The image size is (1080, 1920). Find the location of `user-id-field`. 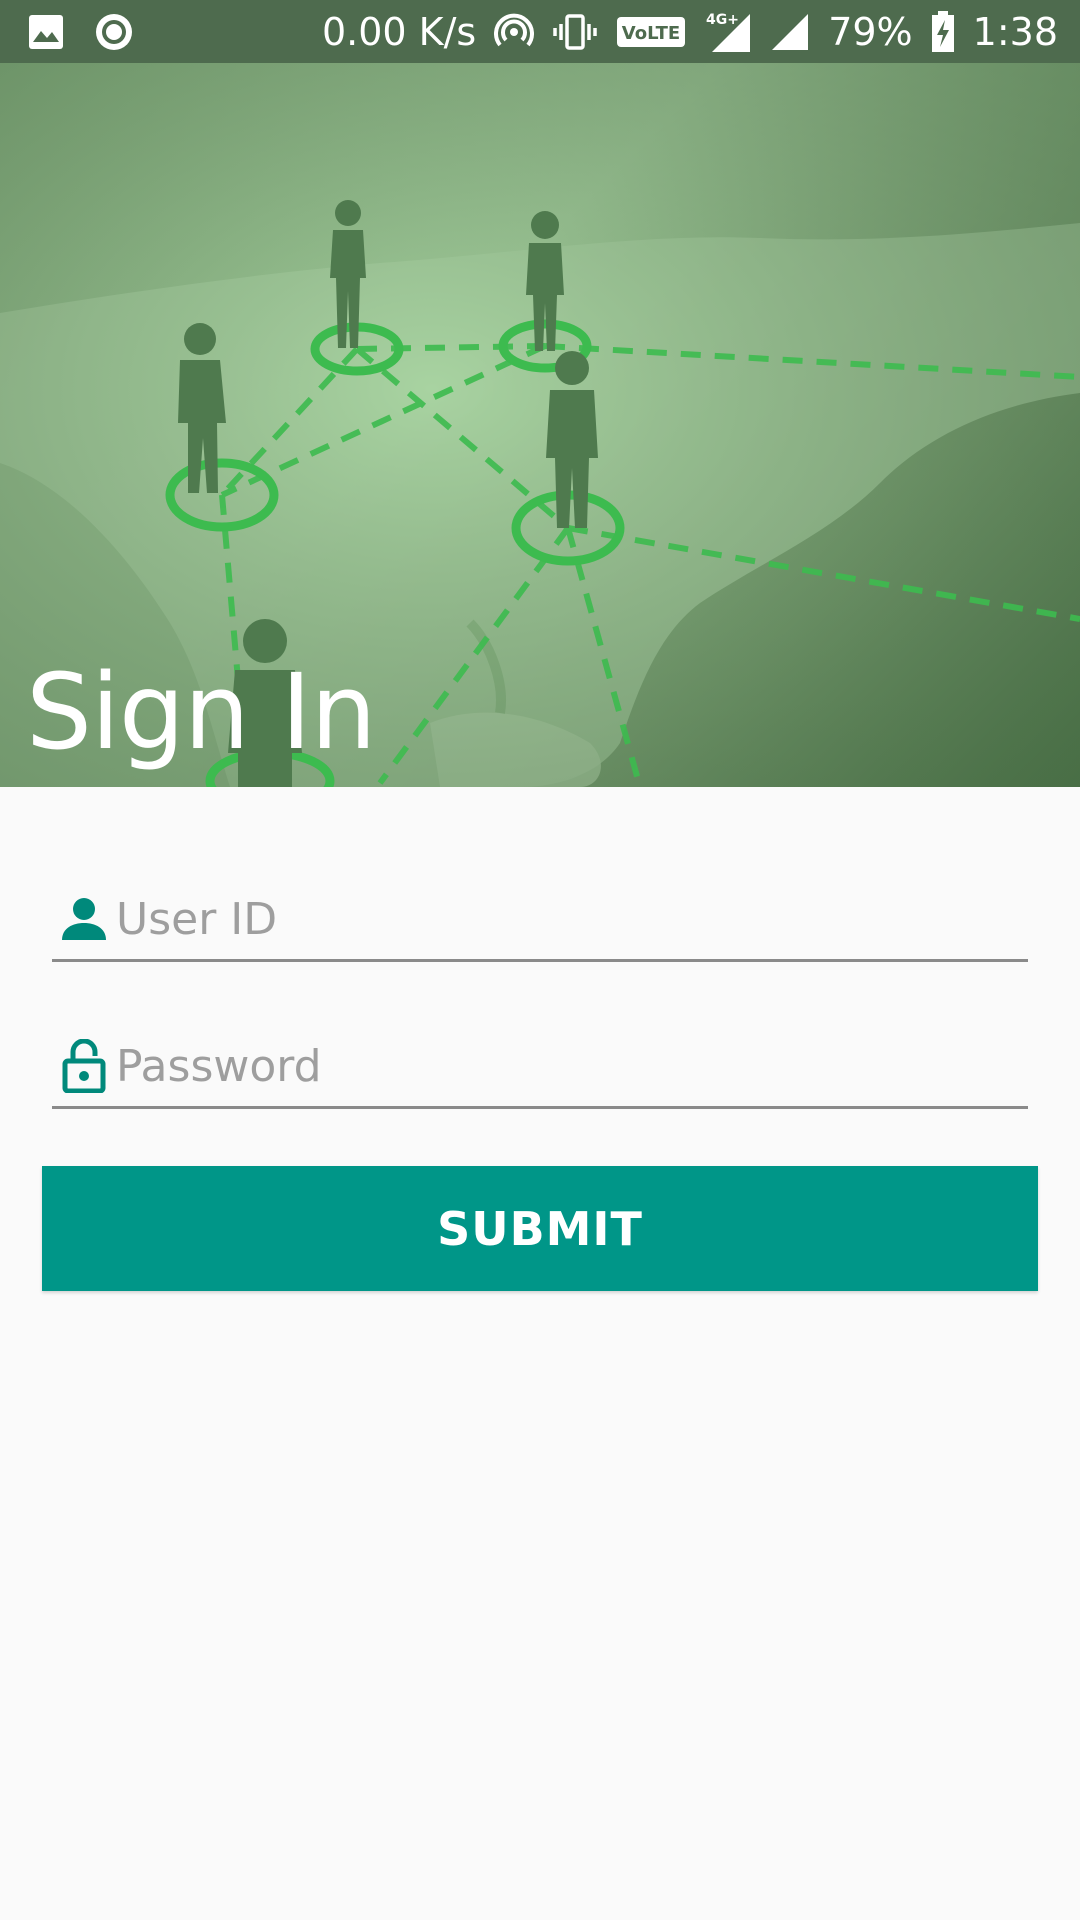

user-id-field is located at coordinates (540, 922).